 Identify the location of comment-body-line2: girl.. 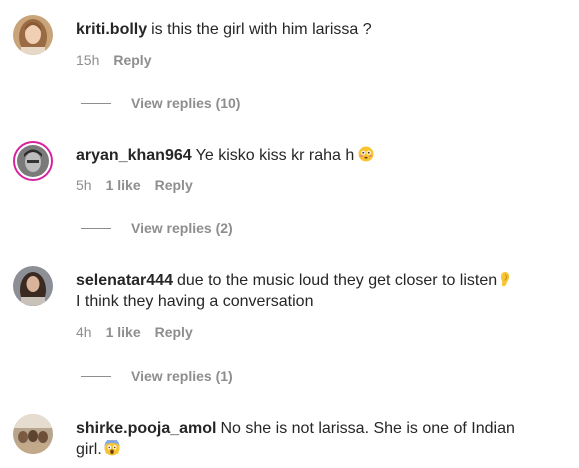
(89, 449).